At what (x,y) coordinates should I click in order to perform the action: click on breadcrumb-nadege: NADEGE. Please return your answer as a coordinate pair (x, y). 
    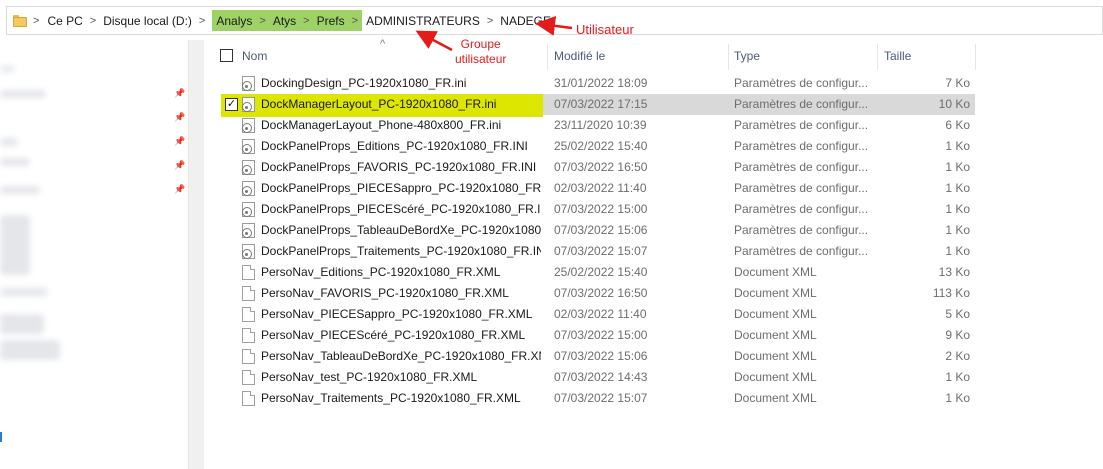
    Looking at the image, I should click on (525, 20).